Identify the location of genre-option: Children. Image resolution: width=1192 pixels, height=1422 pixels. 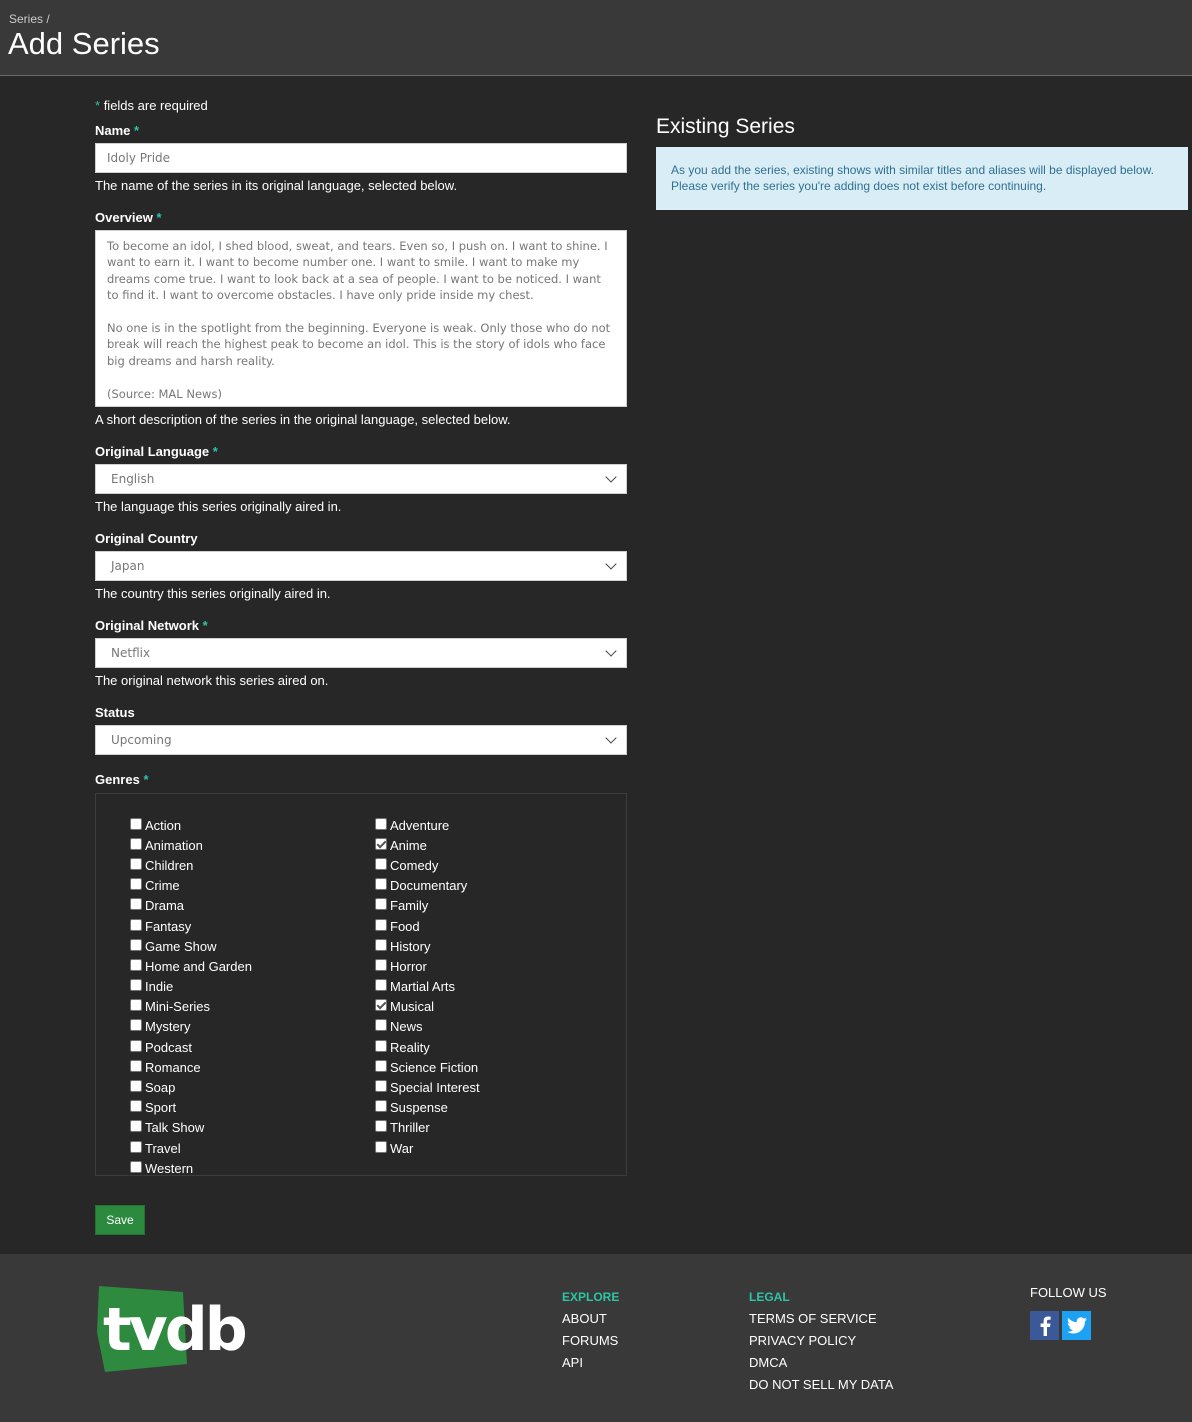
(191, 865).